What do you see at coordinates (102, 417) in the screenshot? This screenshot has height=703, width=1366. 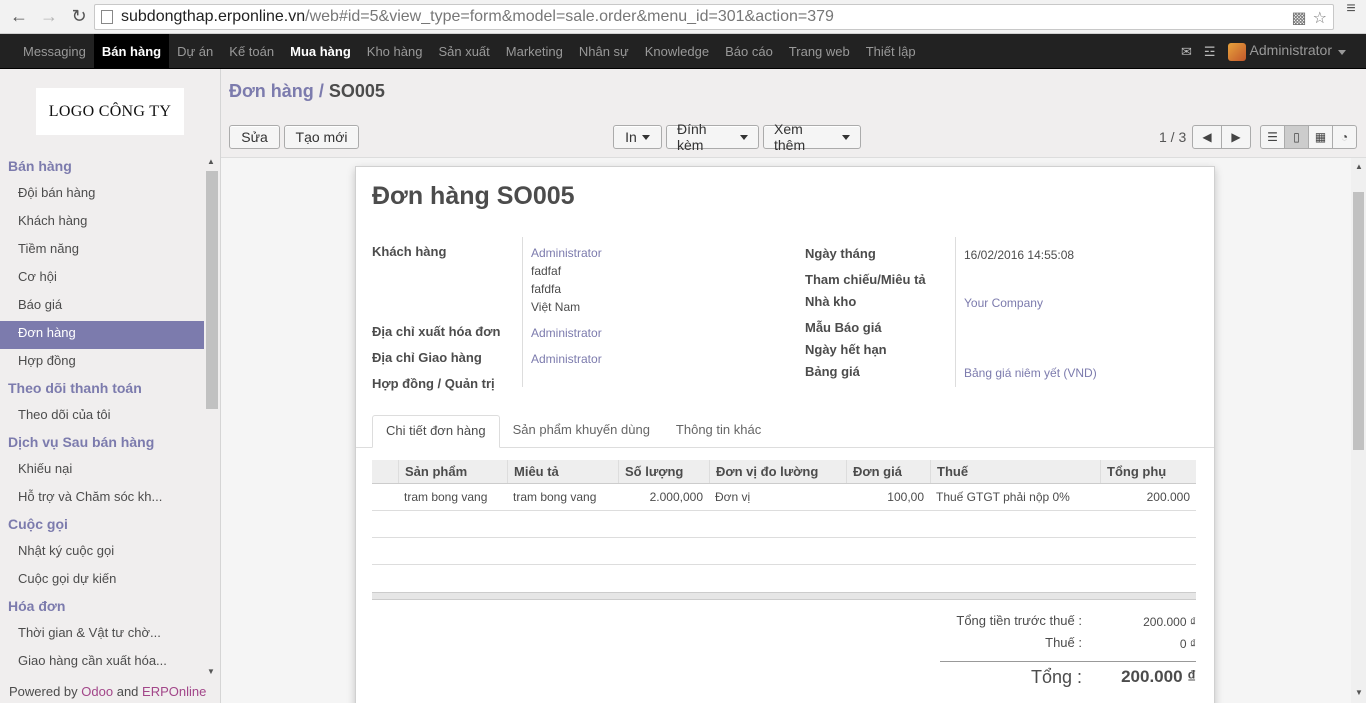 I see `sidebar-item-my-tracking: Theo dõi của tôi` at bounding box center [102, 417].